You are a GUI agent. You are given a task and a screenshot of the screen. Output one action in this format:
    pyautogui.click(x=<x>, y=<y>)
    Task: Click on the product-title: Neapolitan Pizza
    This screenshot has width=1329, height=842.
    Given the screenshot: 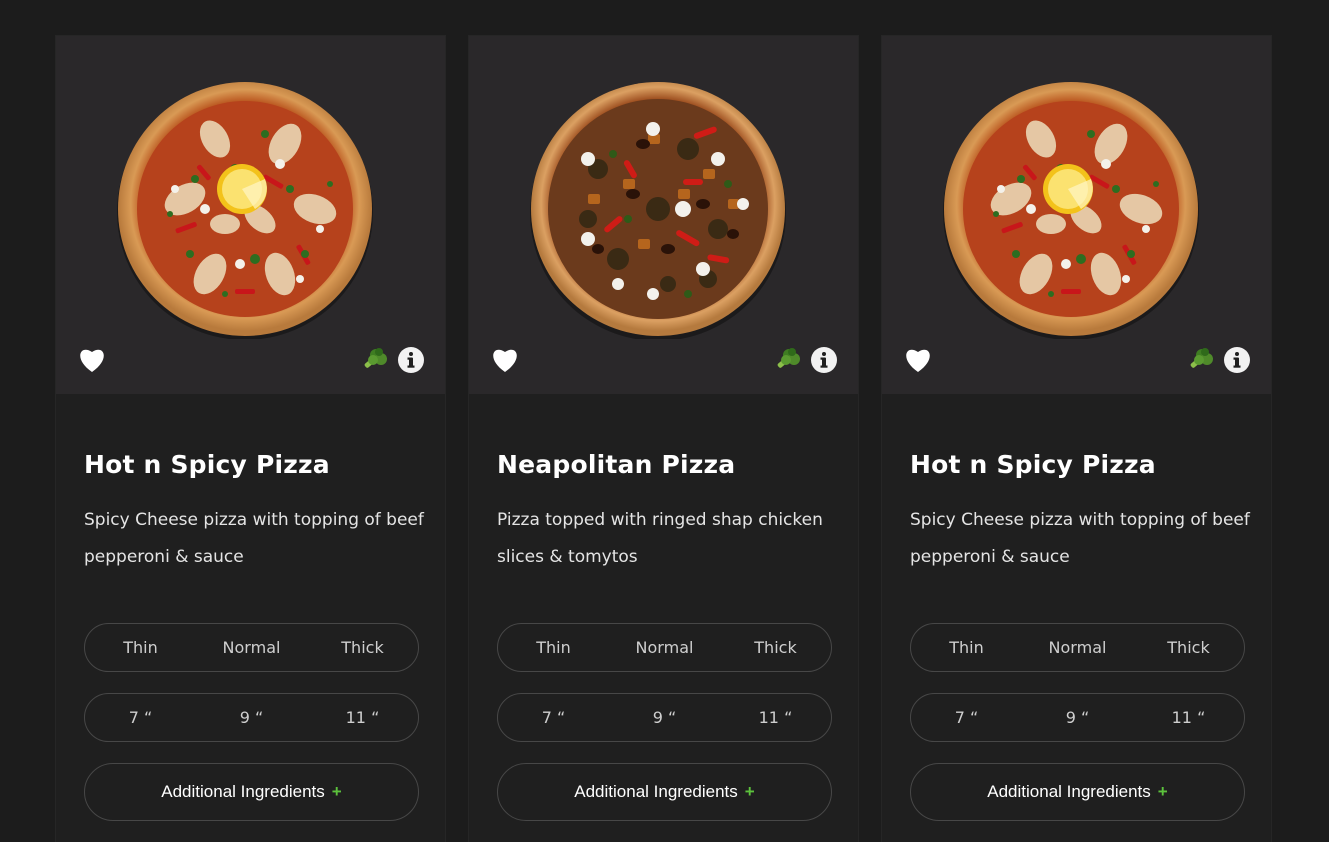 What is the action you would take?
    pyautogui.click(x=616, y=464)
    